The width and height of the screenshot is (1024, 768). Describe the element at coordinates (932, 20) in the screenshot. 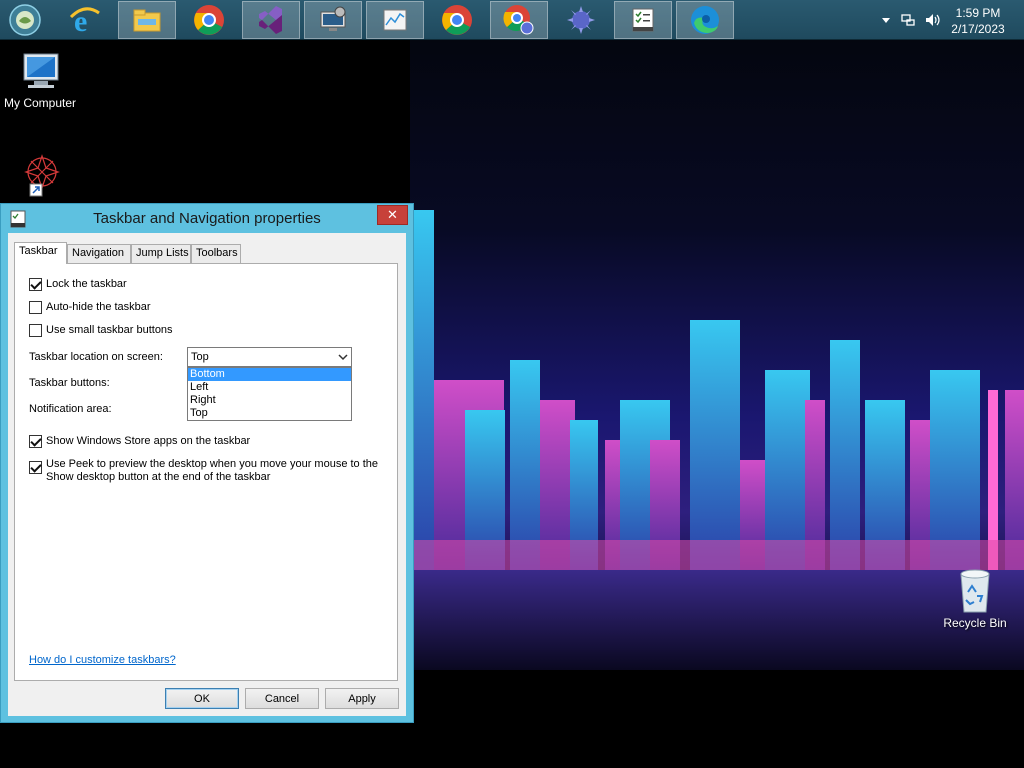

I see `volume-icon` at that location.